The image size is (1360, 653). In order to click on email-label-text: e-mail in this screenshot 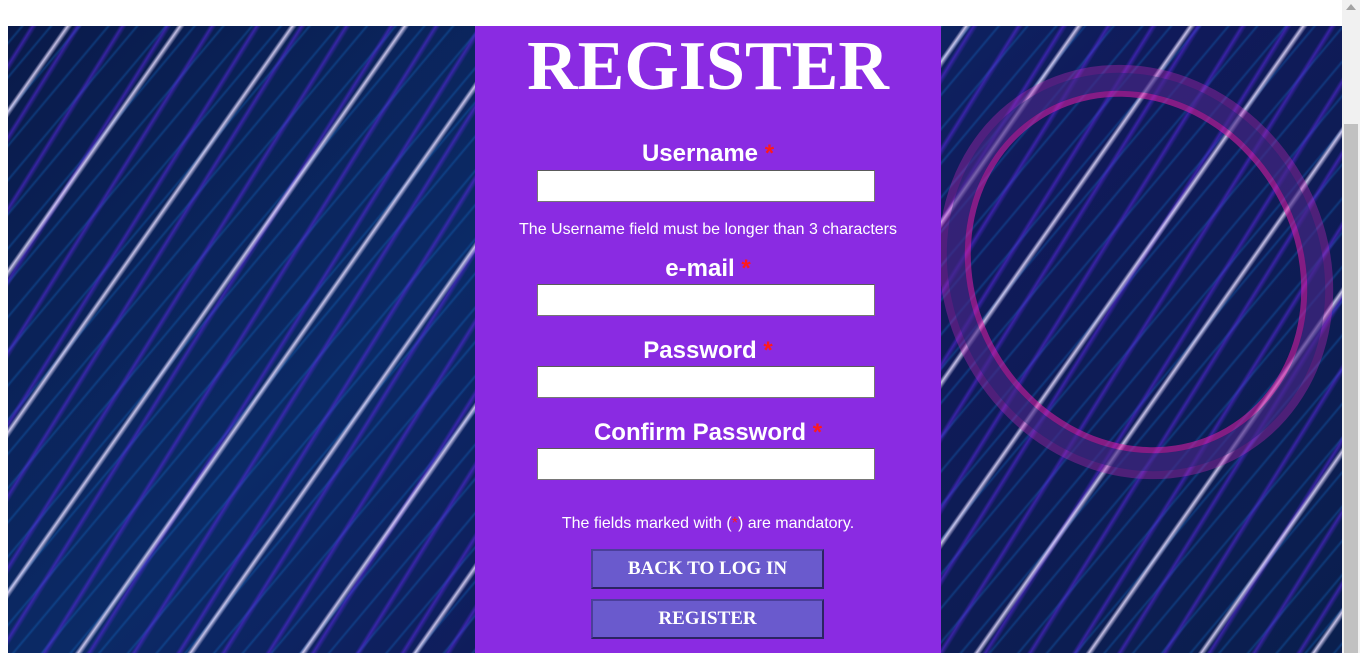, I will do `click(700, 268)`.